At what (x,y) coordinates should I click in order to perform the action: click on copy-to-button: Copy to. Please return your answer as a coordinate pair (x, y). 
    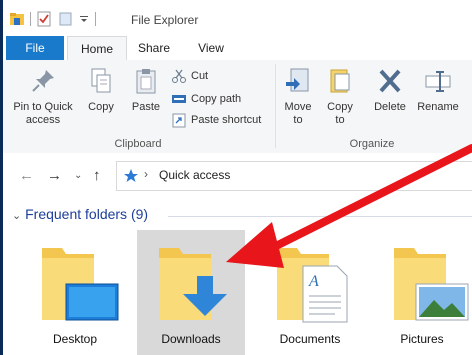
    Looking at the image, I should click on (340, 96).